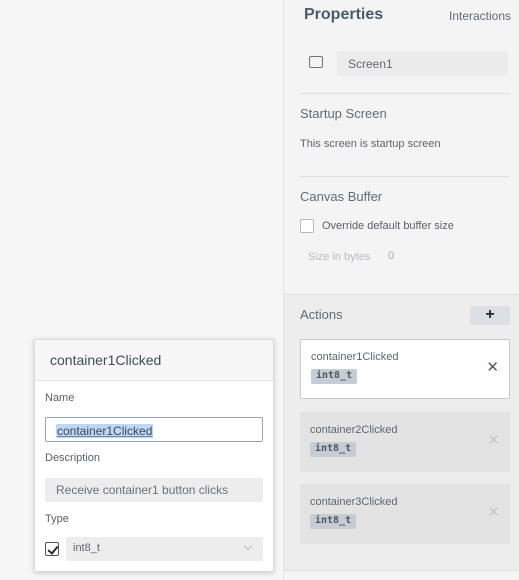 This screenshot has width=519, height=580. What do you see at coordinates (154, 490) in the screenshot?
I see `description-input: Receive container1 button clicks` at bounding box center [154, 490].